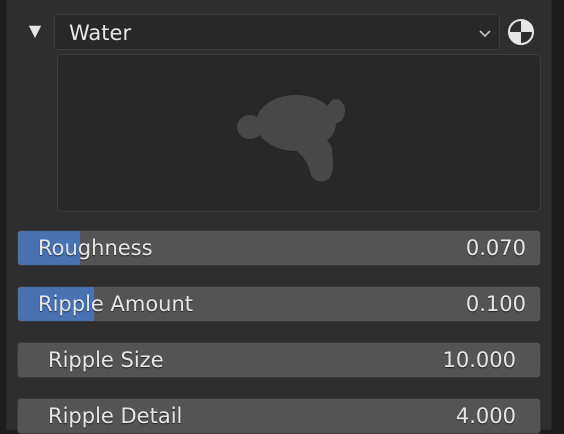 This screenshot has height=434, width=564. Describe the element at coordinates (291, 138) in the screenshot. I see `monkey-head-preview-icon` at that location.